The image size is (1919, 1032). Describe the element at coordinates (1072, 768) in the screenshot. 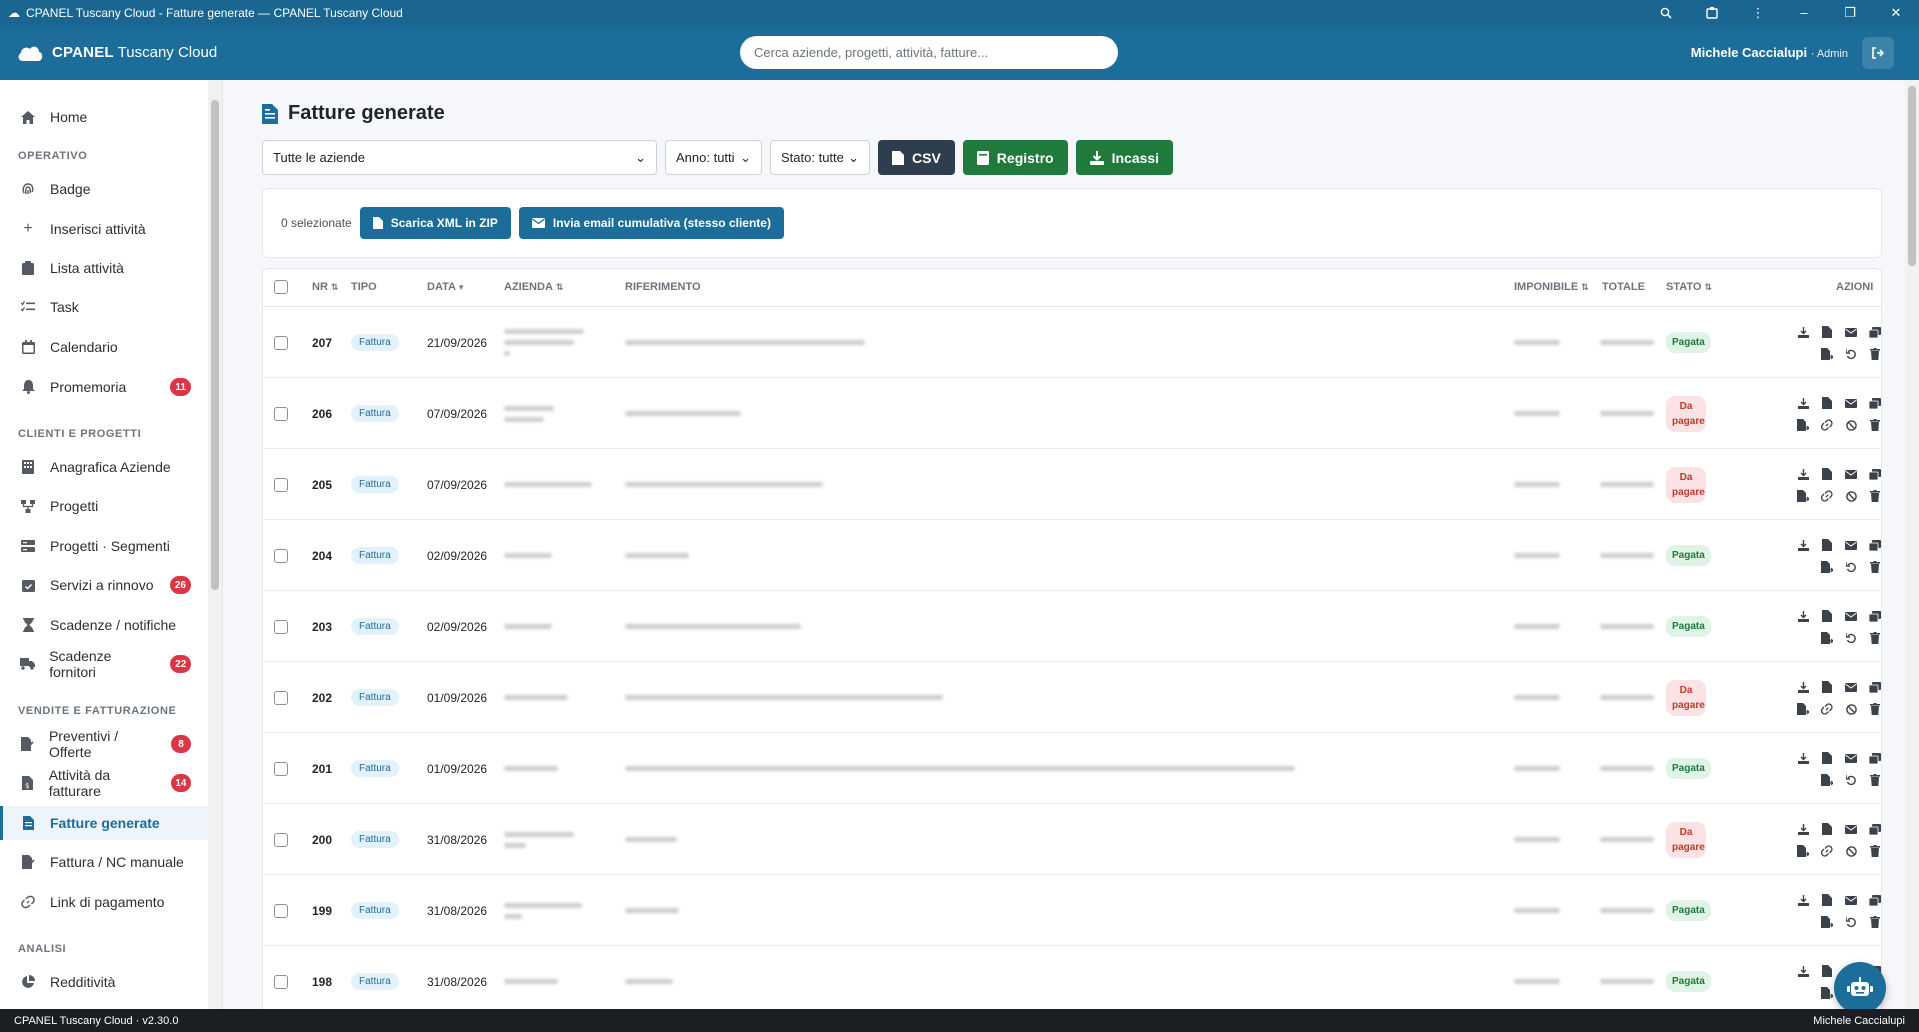

I see `table-row: 201 Fattura 01/09/2026 Pagata` at that location.